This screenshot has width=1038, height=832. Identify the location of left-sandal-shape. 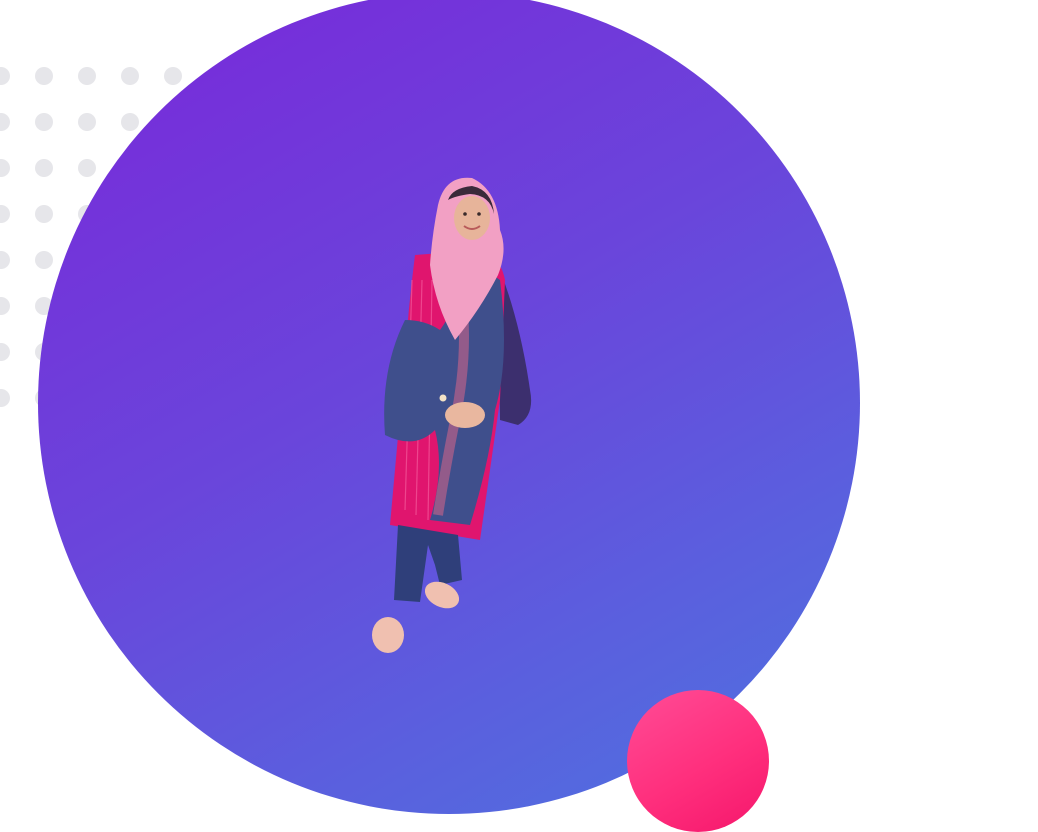
(388, 635).